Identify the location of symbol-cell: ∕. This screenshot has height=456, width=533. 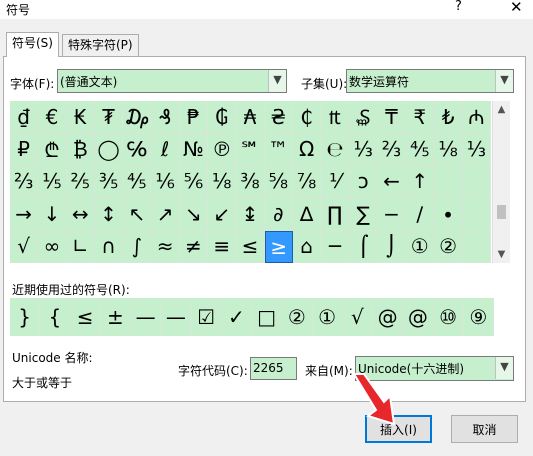
(420, 214).